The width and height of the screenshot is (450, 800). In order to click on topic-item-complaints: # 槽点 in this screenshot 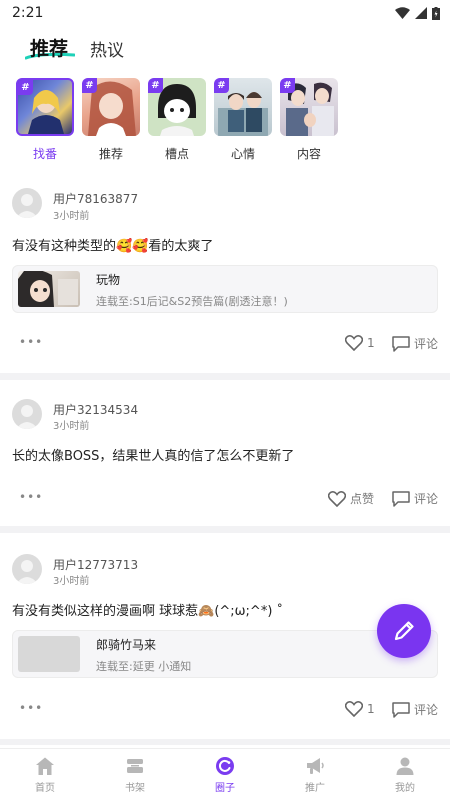, I will do `click(177, 120)`.